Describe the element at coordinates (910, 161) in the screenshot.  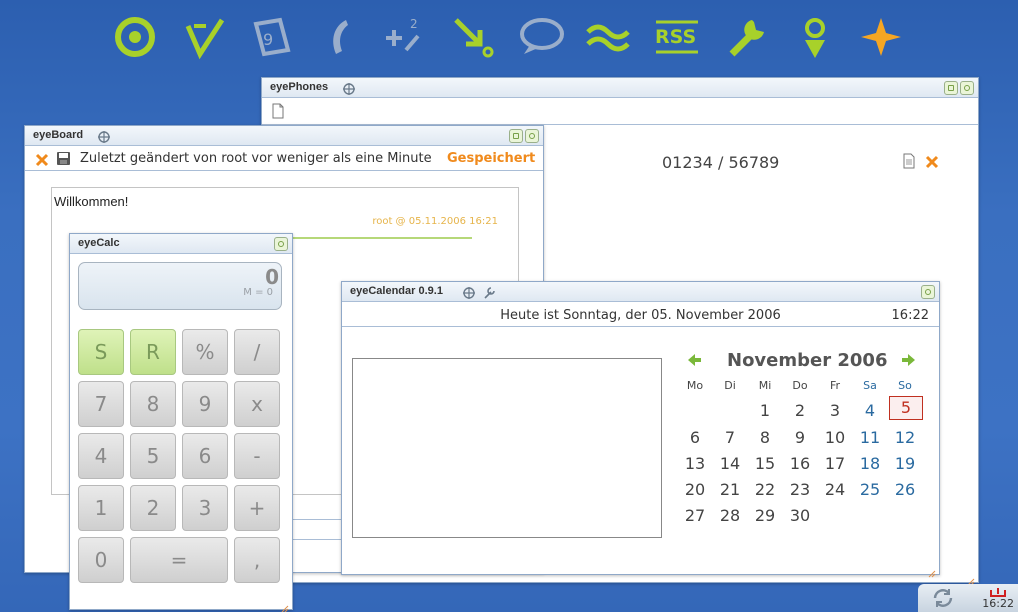
I see `document-icon` at that location.